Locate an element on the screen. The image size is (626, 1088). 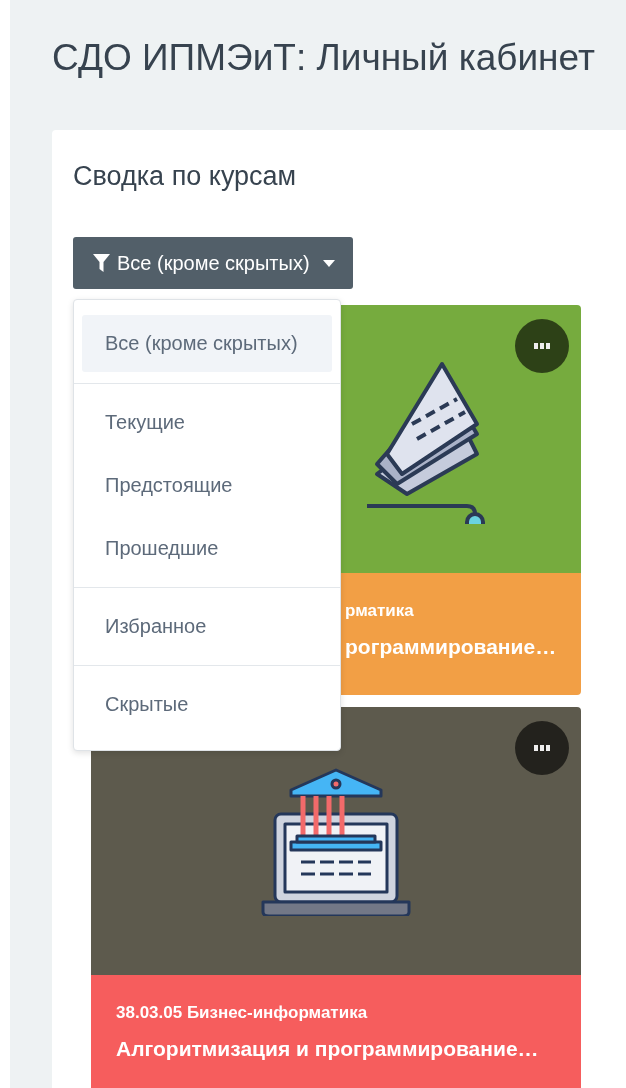
course-category: 38.03.05 Бизнес-информатика is located at coordinates (242, 1013).